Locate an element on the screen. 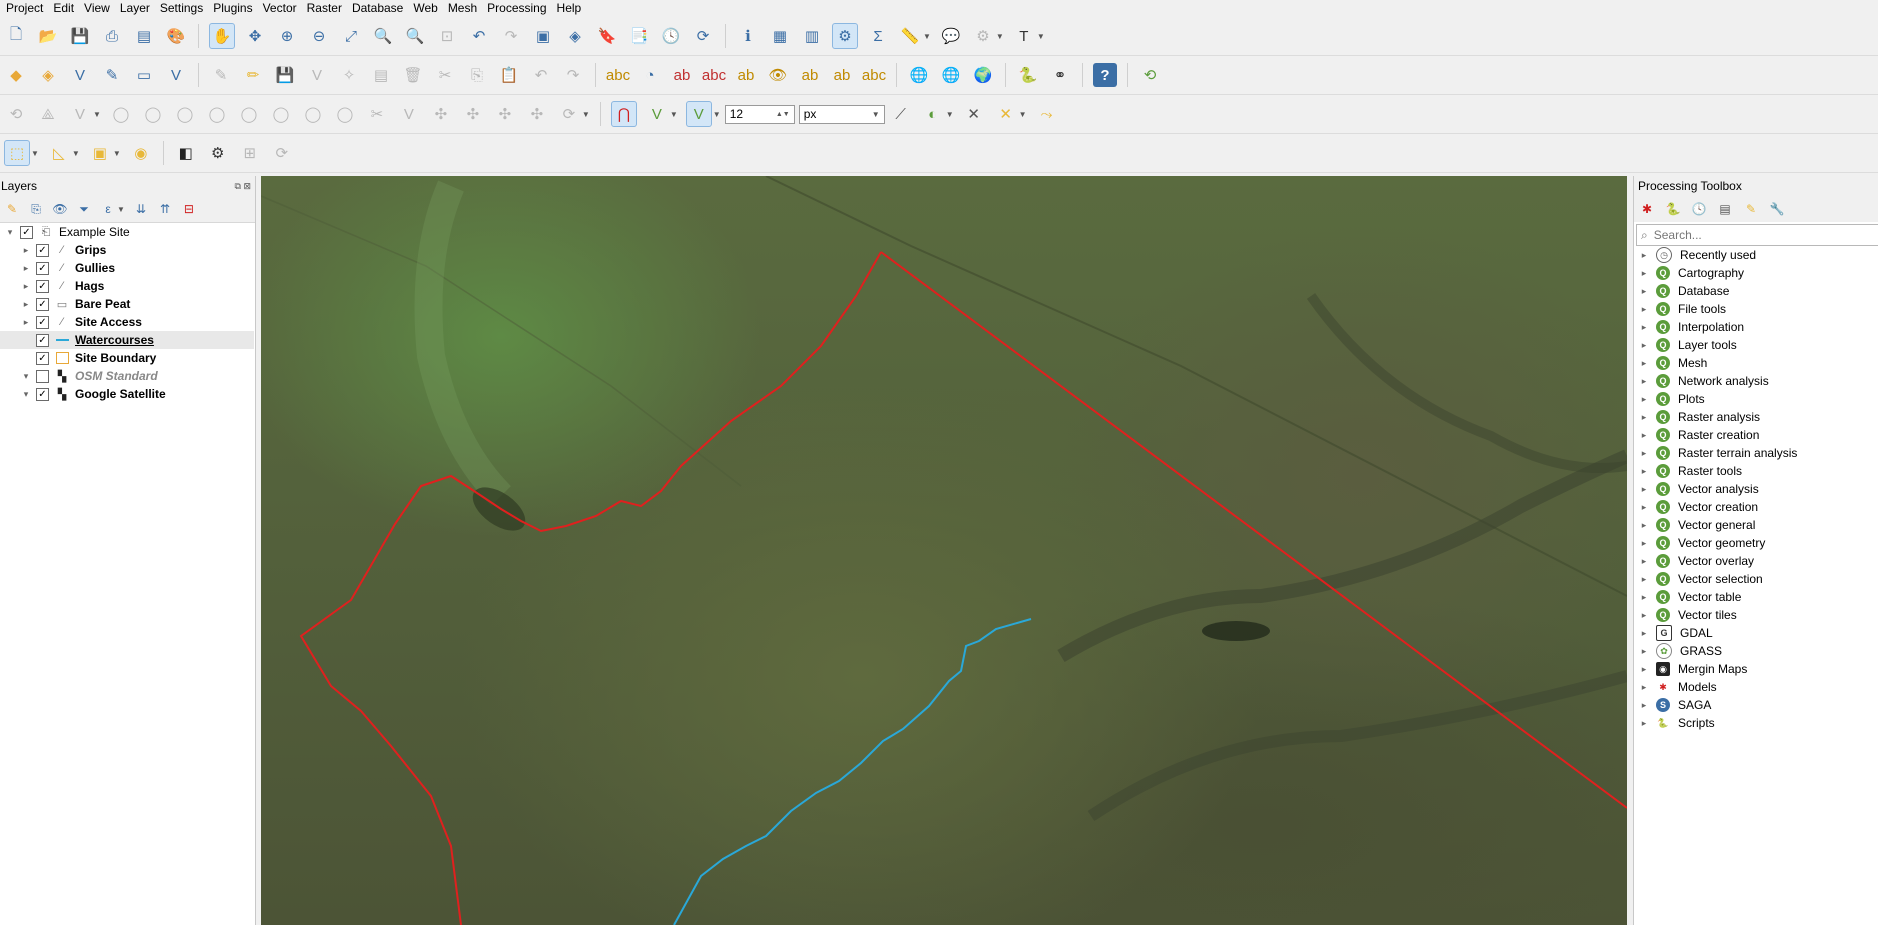  delete-selected-icon: 🗑 is located at coordinates (413, 75).